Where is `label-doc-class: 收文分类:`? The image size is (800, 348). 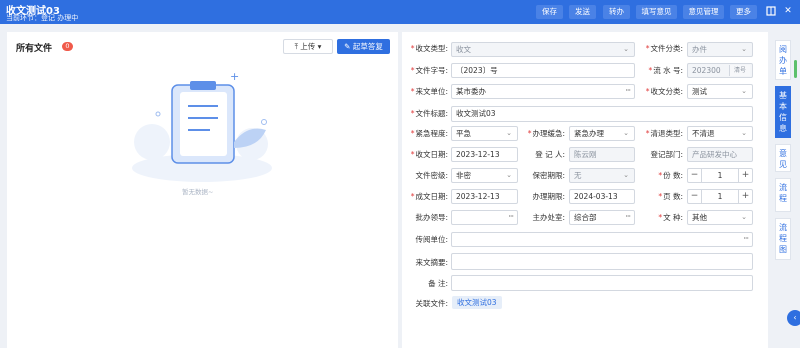
label-doc-class: 收文分类: is located at coordinates (661, 92).